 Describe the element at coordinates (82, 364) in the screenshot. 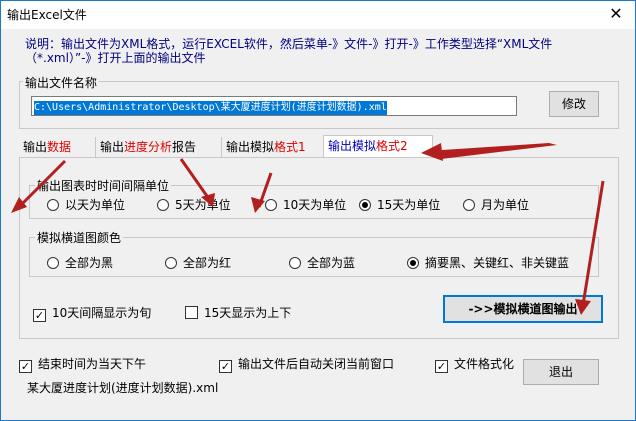

I see `check-end-afternoon: ✓ 结束时间为当天下午` at that location.